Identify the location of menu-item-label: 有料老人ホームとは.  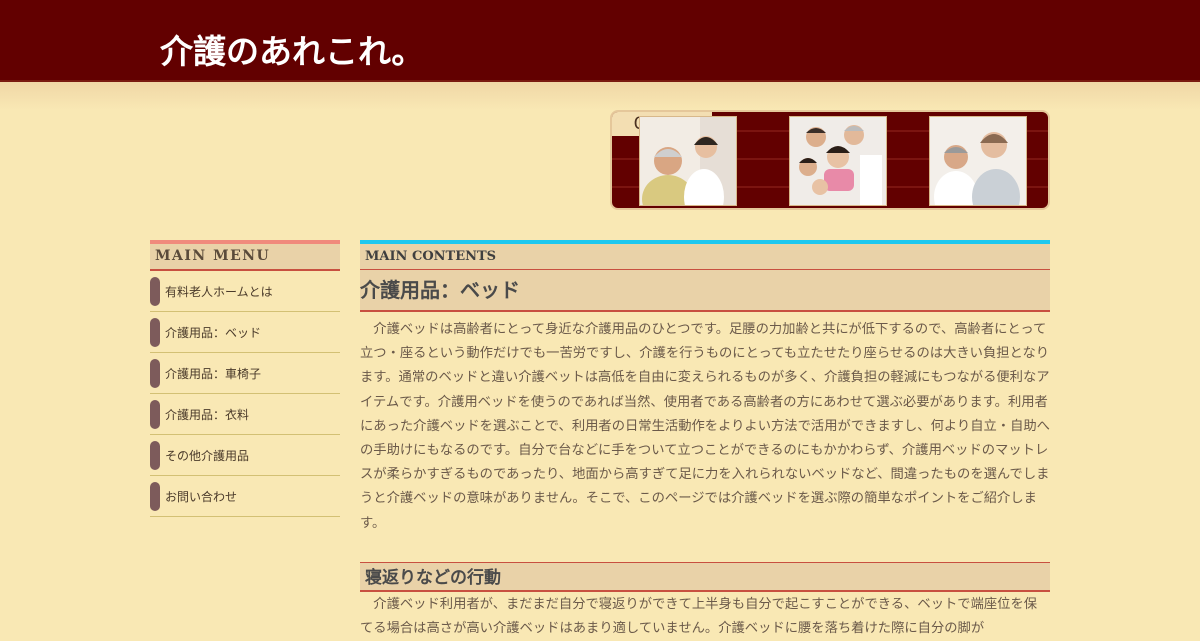
(219, 291).